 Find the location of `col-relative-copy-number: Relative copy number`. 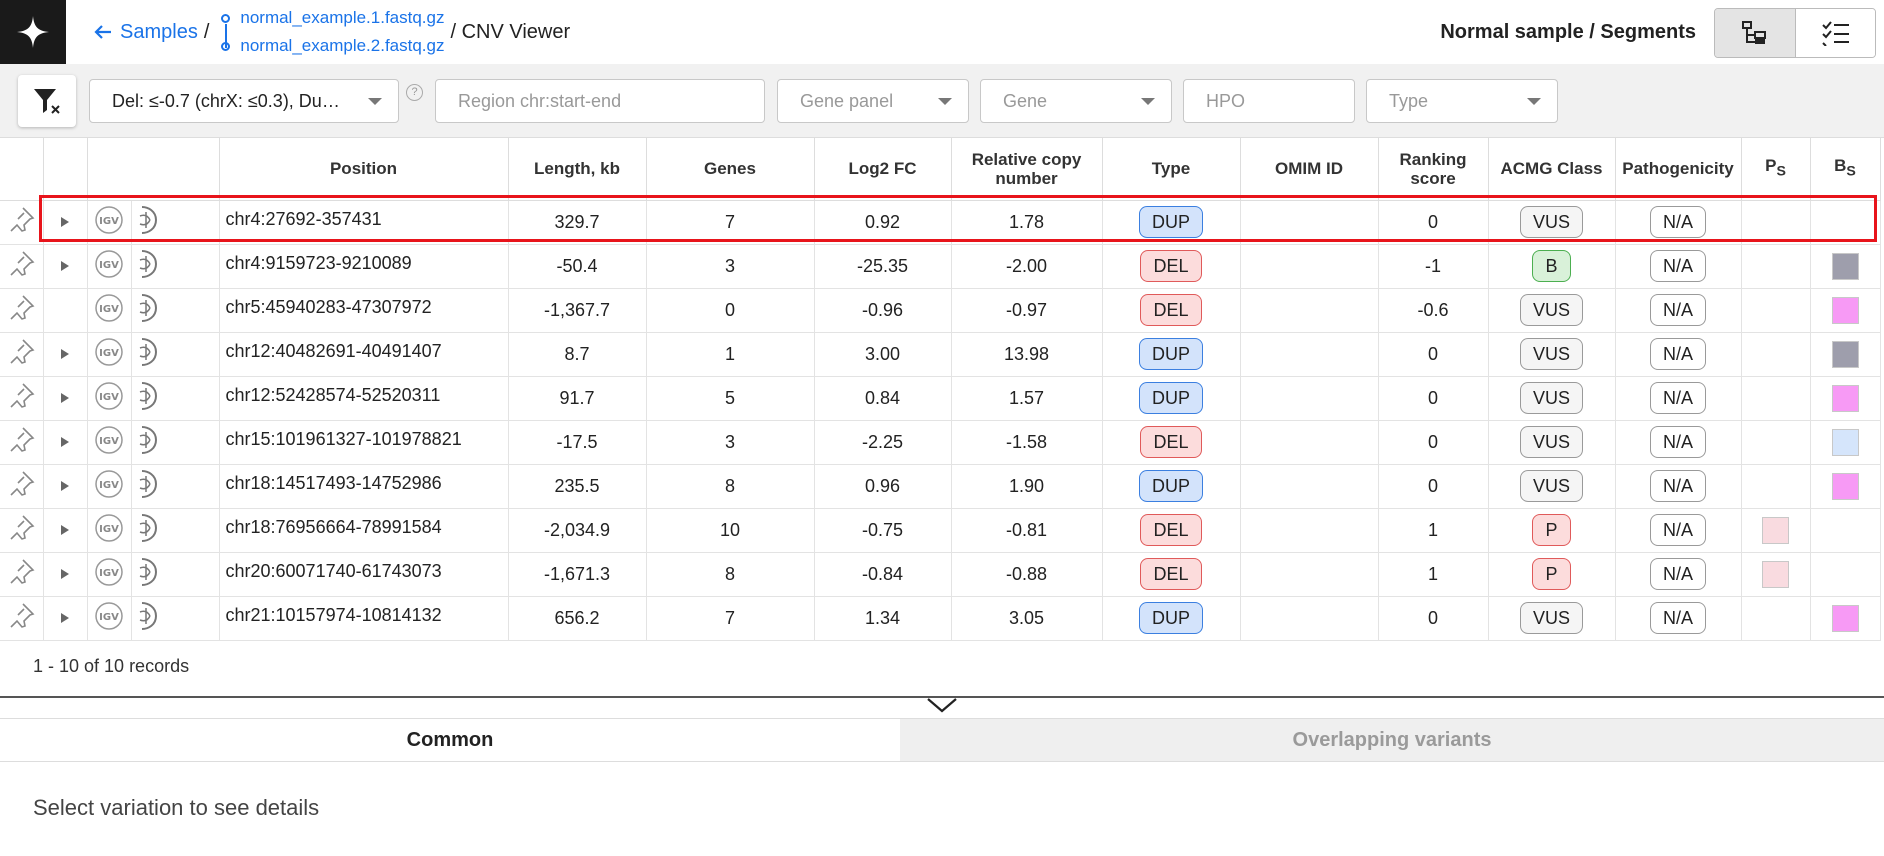

col-relative-copy-number: Relative copy number is located at coordinates (1027, 169).